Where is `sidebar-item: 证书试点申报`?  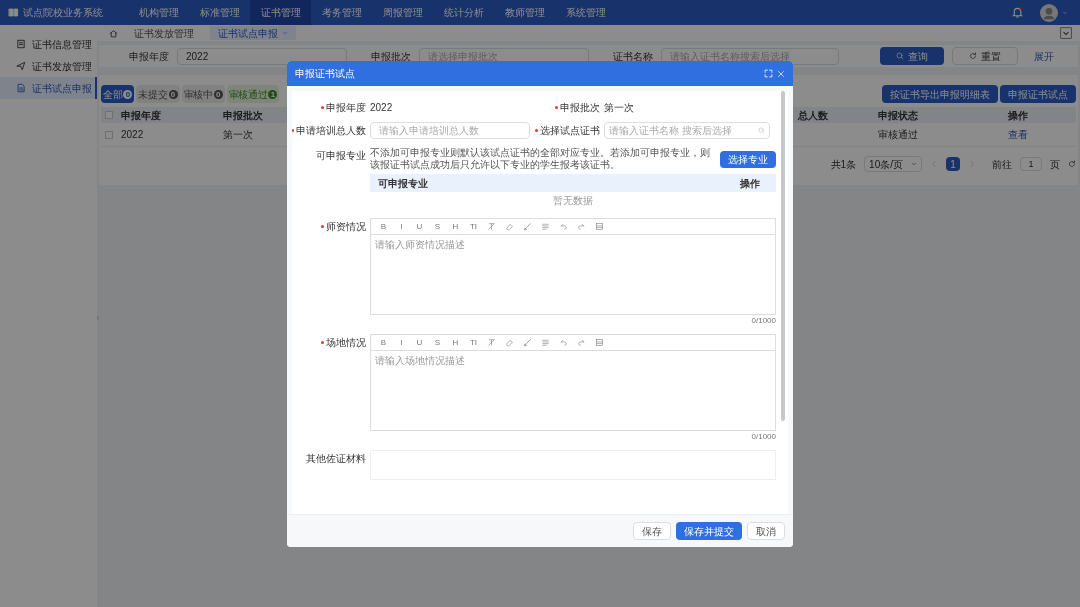 sidebar-item: 证书试点申报 is located at coordinates (48, 88).